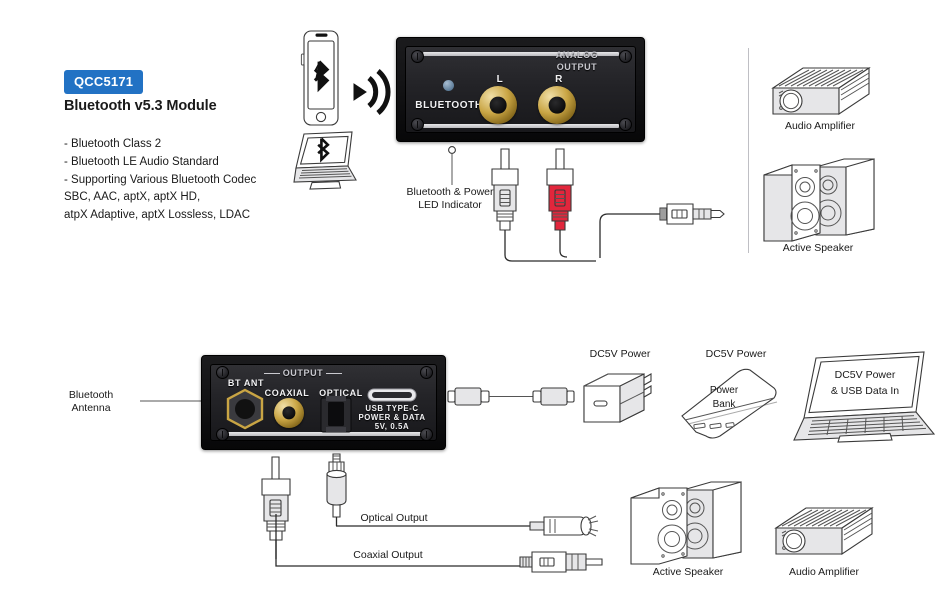 The height and width of the screenshot is (600, 947). What do you see at coordinates (520, 89) in the screenshot?
I see `front-panel: ANALOG OUTPUT L R BLUETOOTH` at bounding box center [520, 89].